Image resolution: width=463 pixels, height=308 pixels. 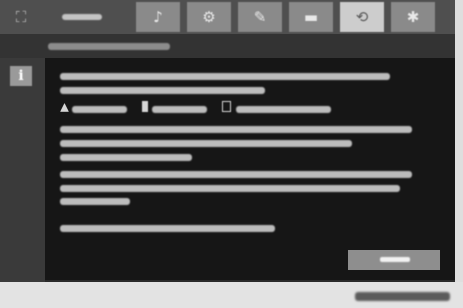 What do you see at coordinates (82, 17) in the screenshot?
I see `header-label` at bounding box center [82, 17].